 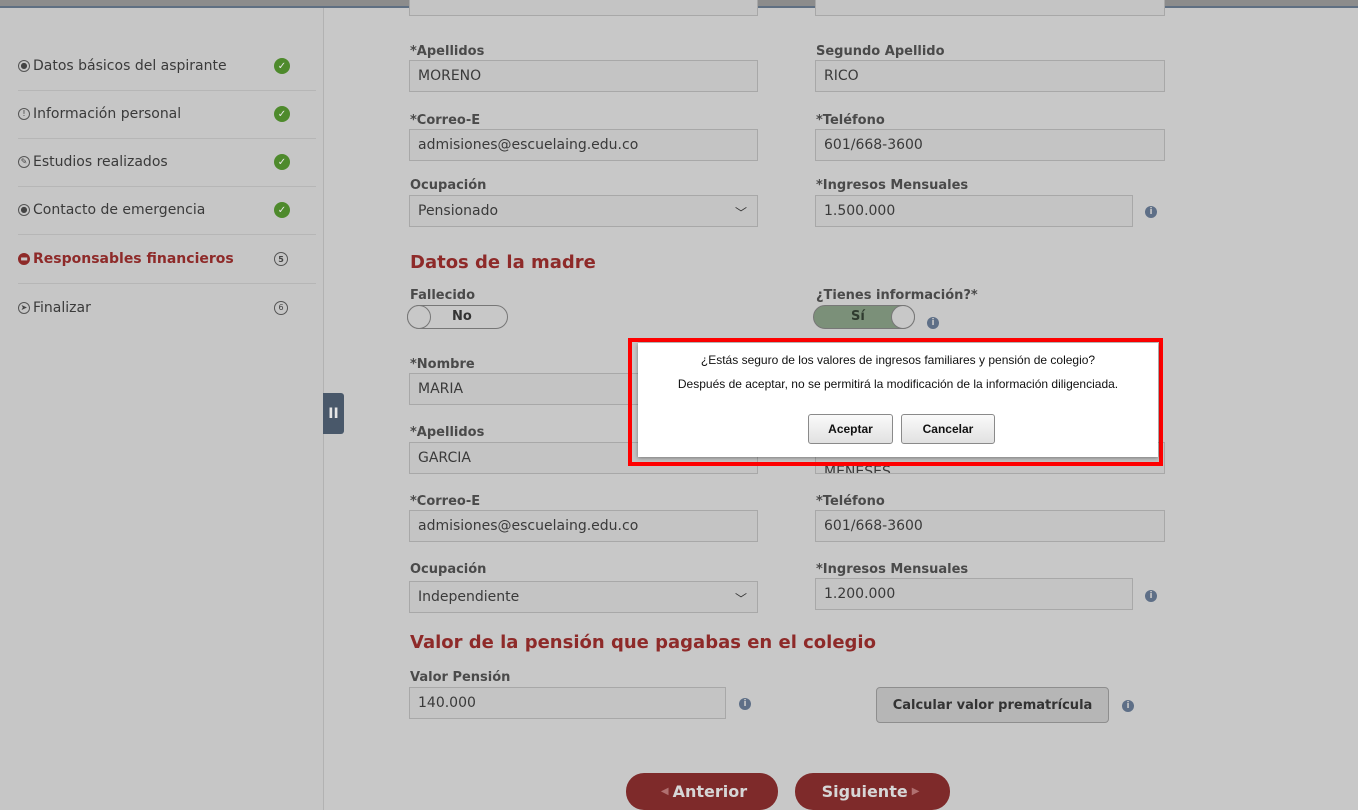 I want to click on nombre-padre-field, so click(x=583, y=8).